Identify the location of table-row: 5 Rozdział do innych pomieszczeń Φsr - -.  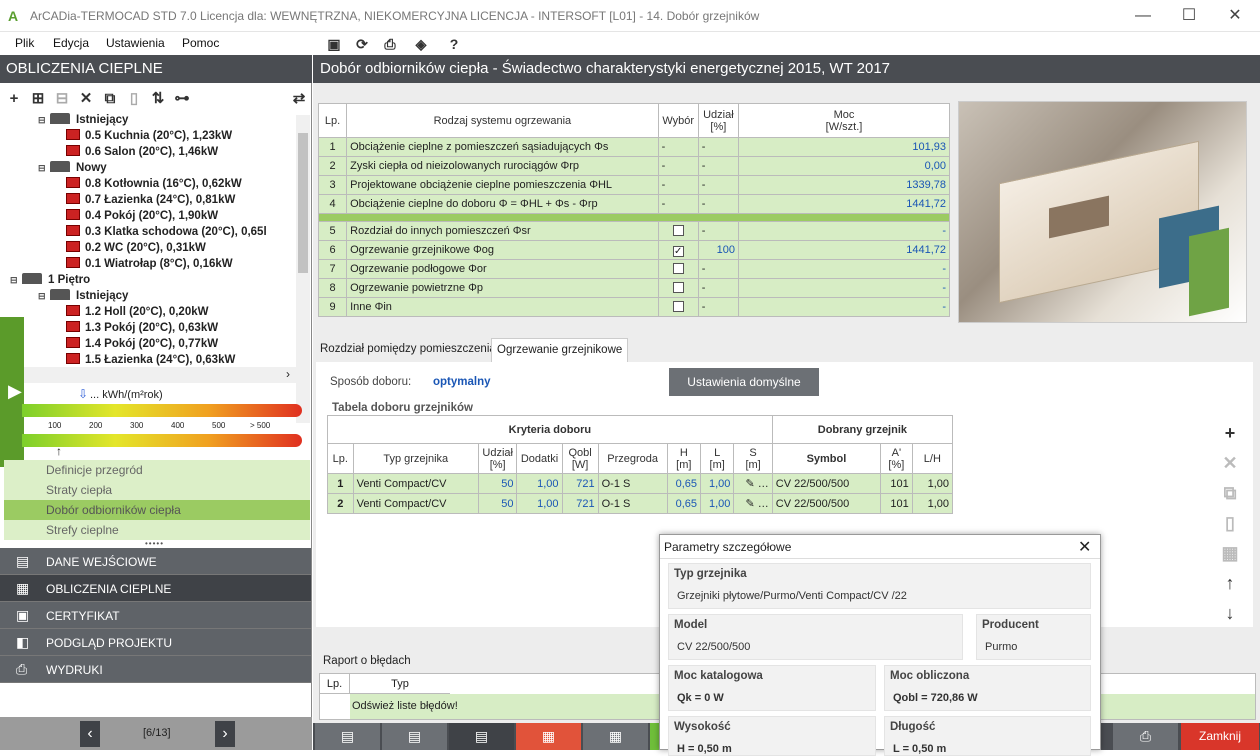
(634, 231).